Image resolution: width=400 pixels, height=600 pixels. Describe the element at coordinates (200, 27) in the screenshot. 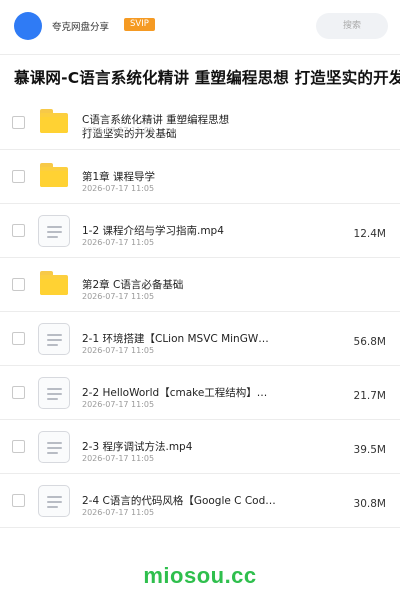

I see `header: 夸克网盘分享 SVIP 搜索` at that location.